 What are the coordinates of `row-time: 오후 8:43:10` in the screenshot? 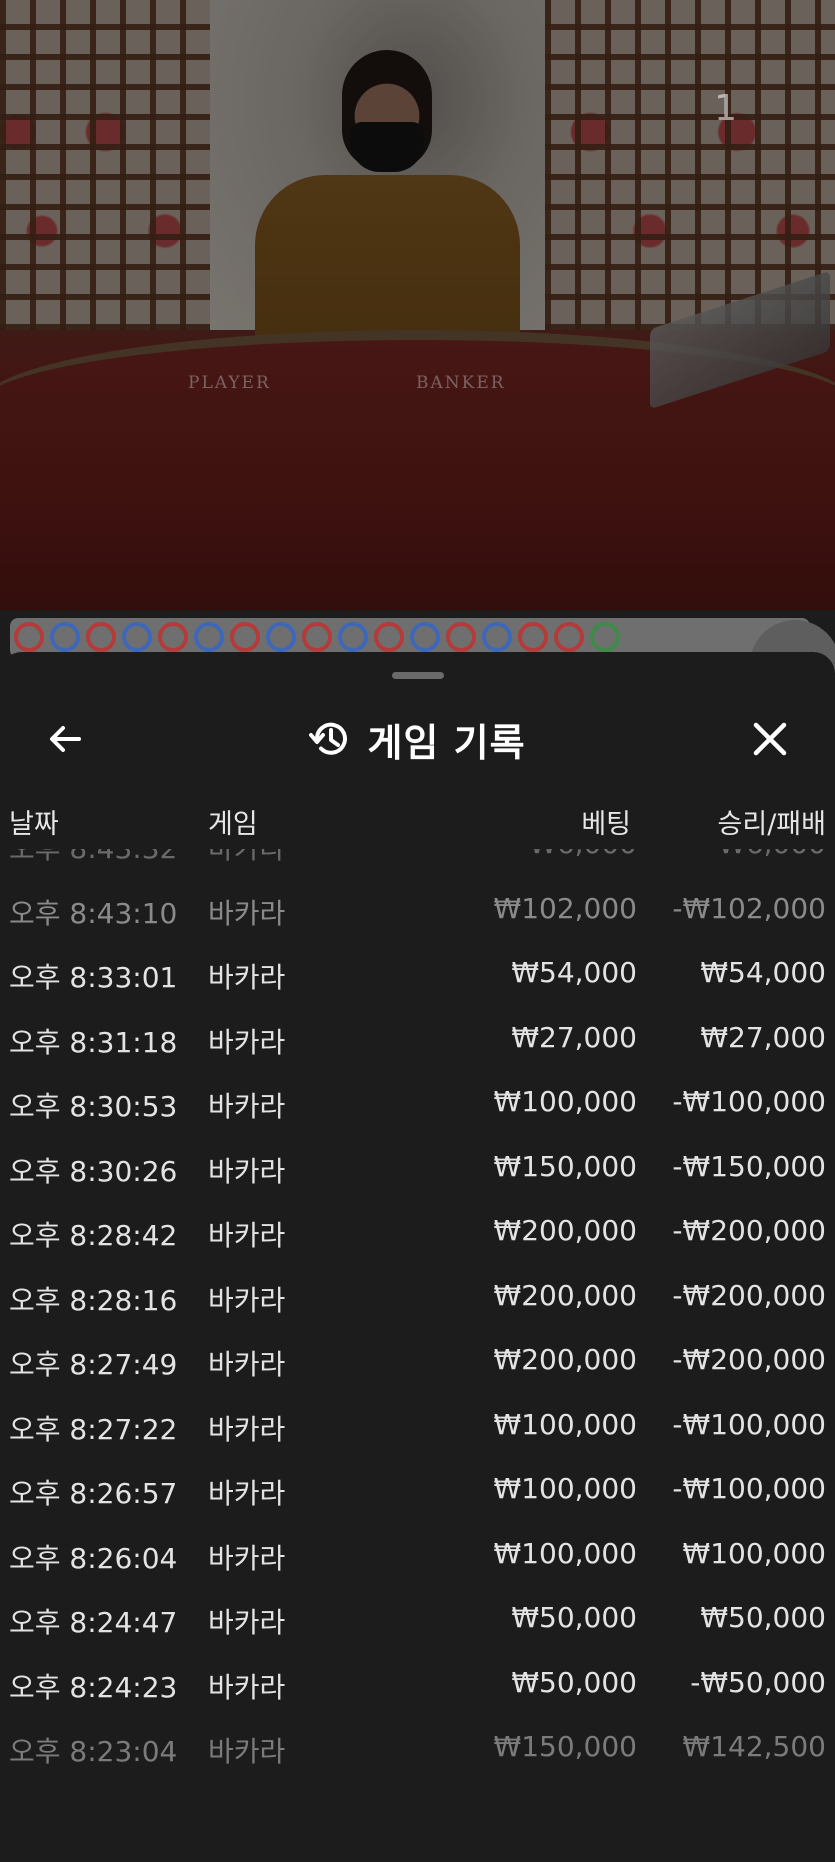 It's located at (93, 913).